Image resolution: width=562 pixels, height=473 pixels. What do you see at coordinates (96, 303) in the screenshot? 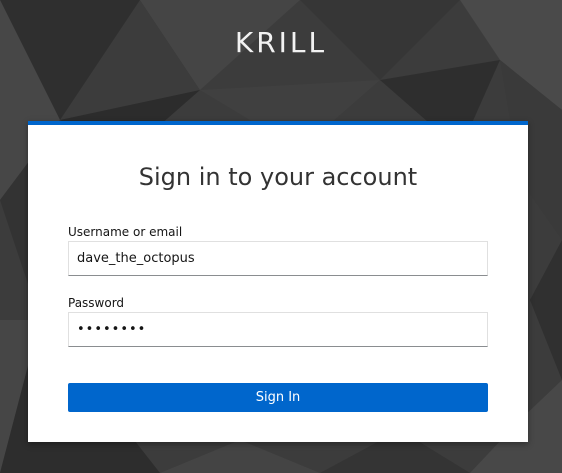
I see `password-label: Password` at bounding box center [96, 303].